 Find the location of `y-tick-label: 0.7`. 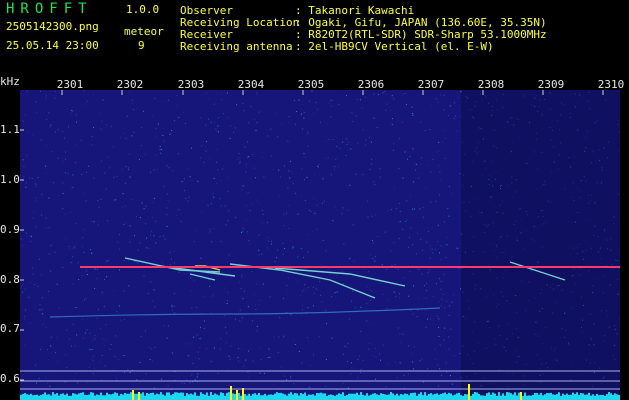

y-tick-label: 0.7 is located at coordinates (10, 328).